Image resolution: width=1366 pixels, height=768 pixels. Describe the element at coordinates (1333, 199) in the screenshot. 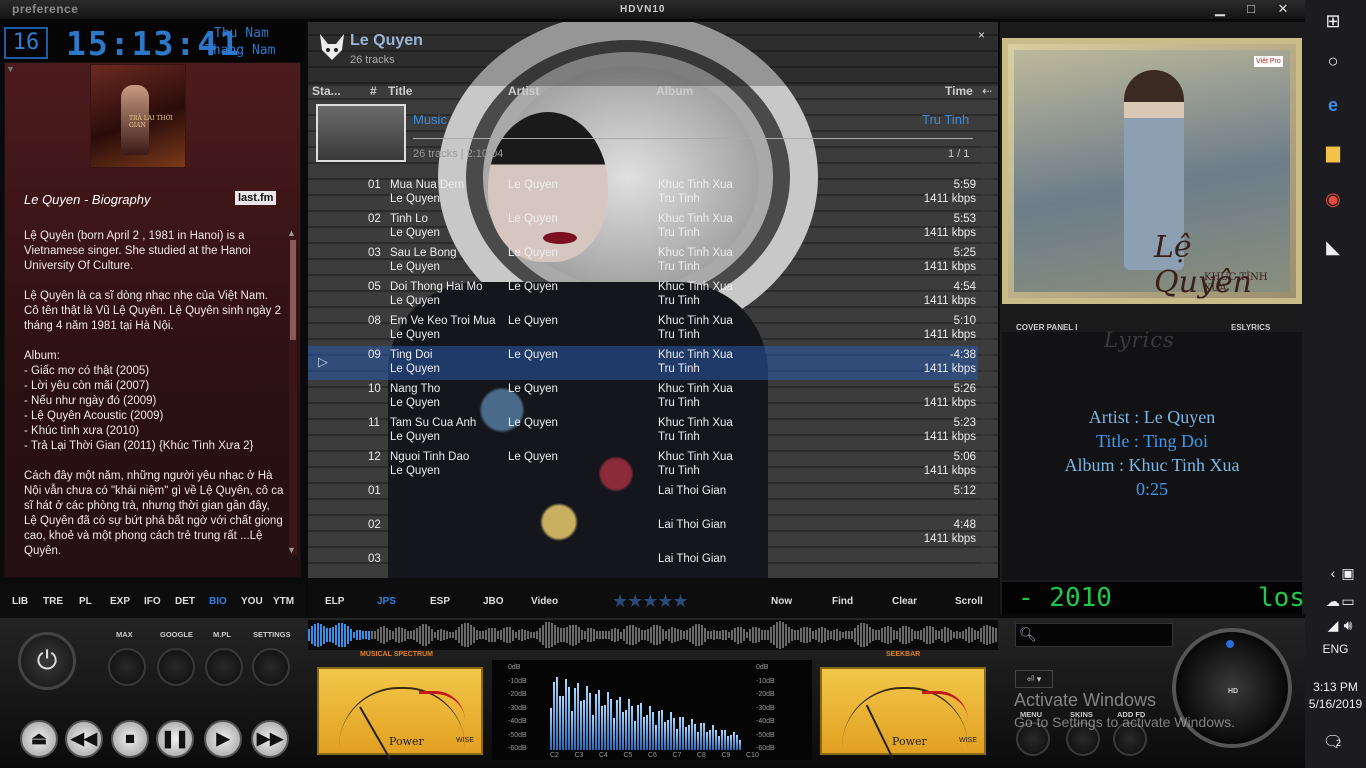

I see `chrome-icon: ◉` at that location.